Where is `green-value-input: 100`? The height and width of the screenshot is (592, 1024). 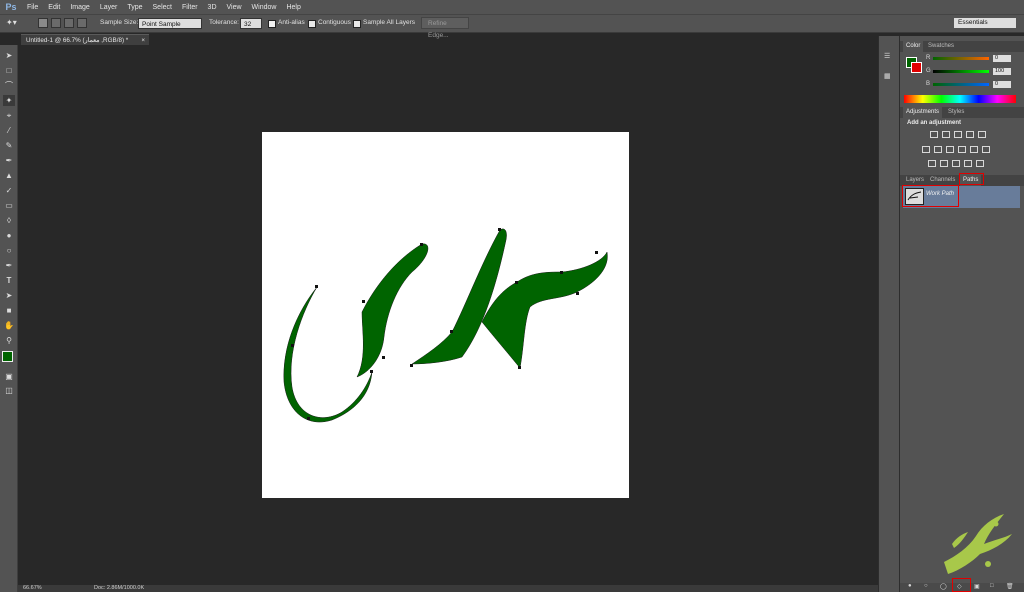 green-value-input: 100 is located at coordinates (1002, 71).